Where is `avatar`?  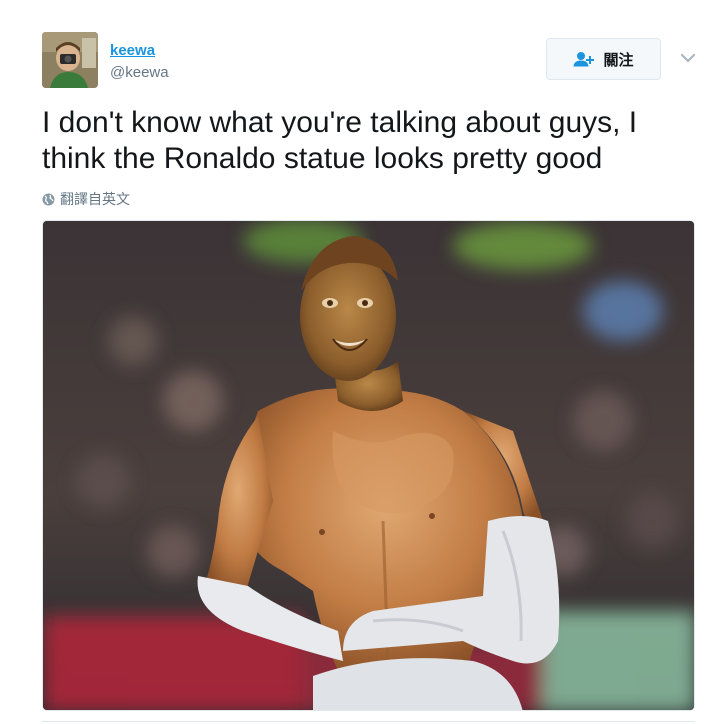
avatar is located at coordinates (70, 60).